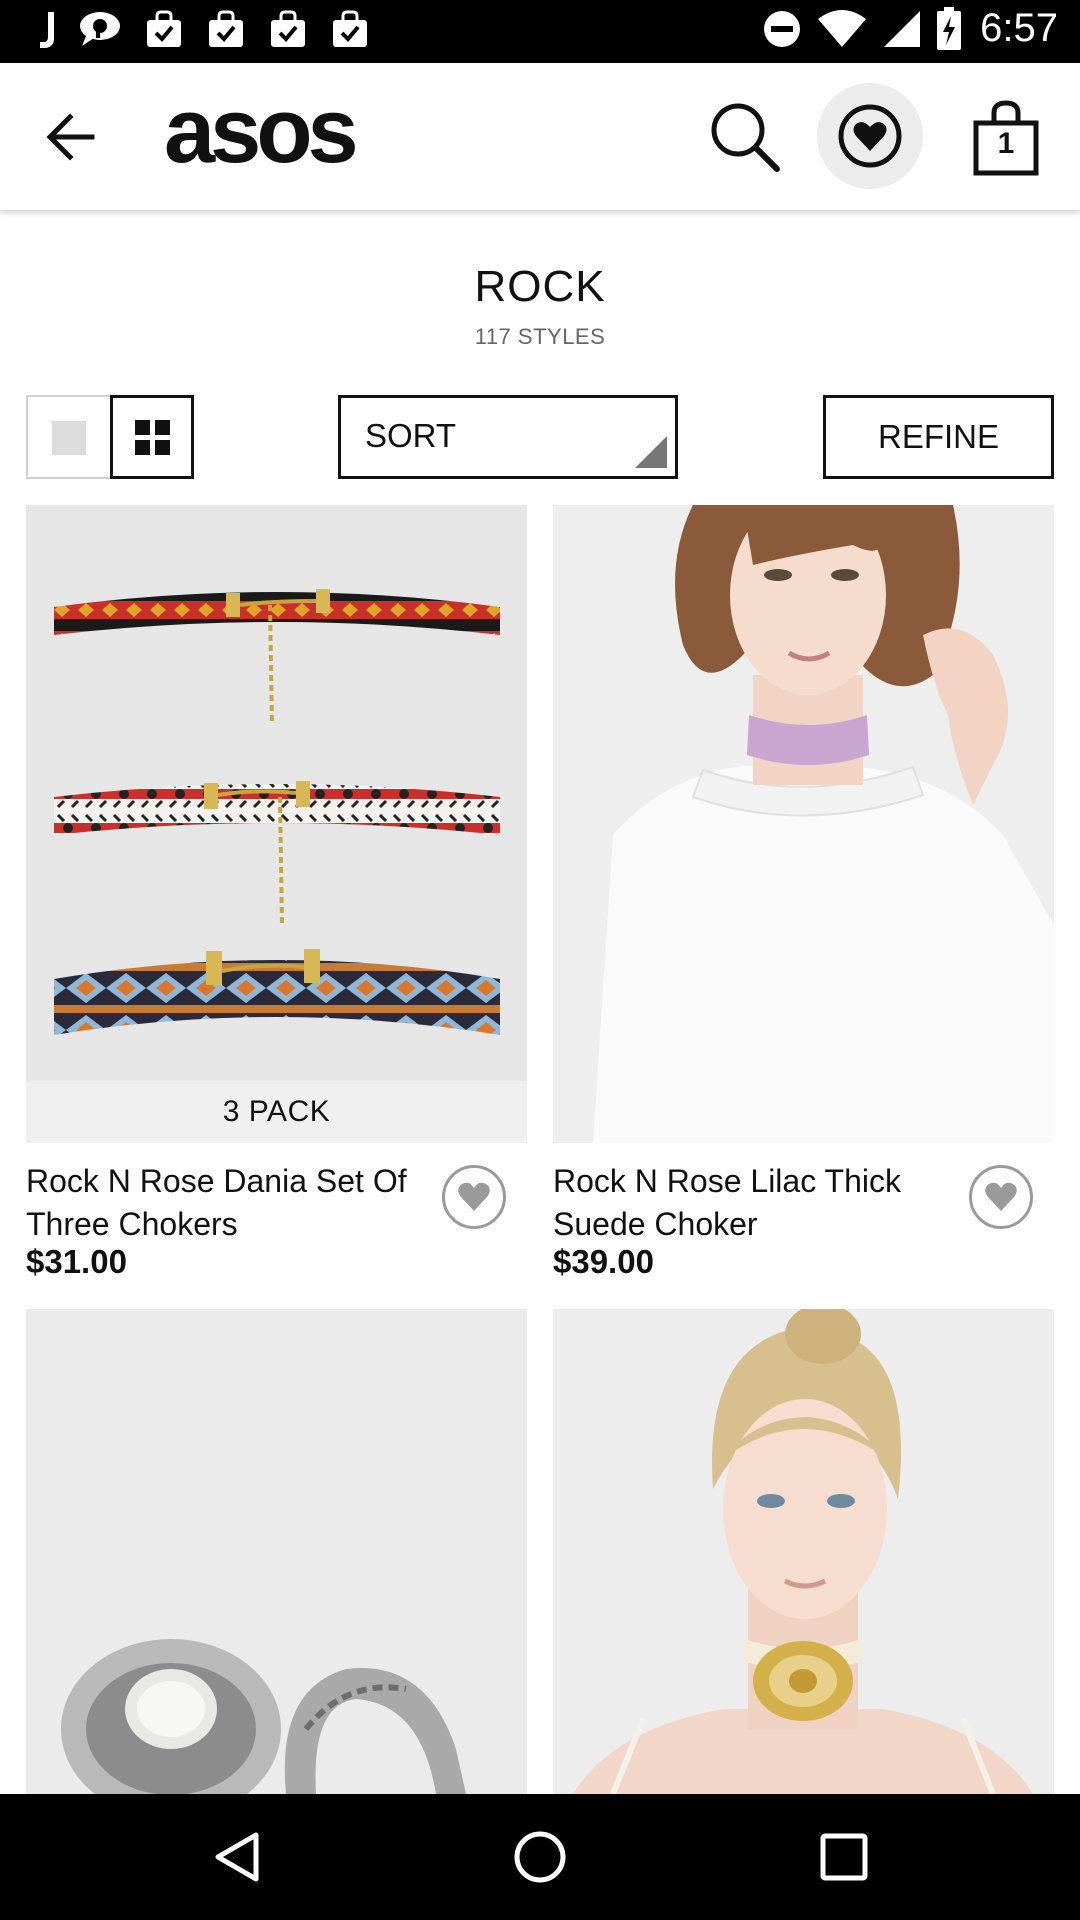  What do you see at coordinates (902, 28) in the screenshot?
I see `cell-signal-icon` at bounding box center [902, 28].